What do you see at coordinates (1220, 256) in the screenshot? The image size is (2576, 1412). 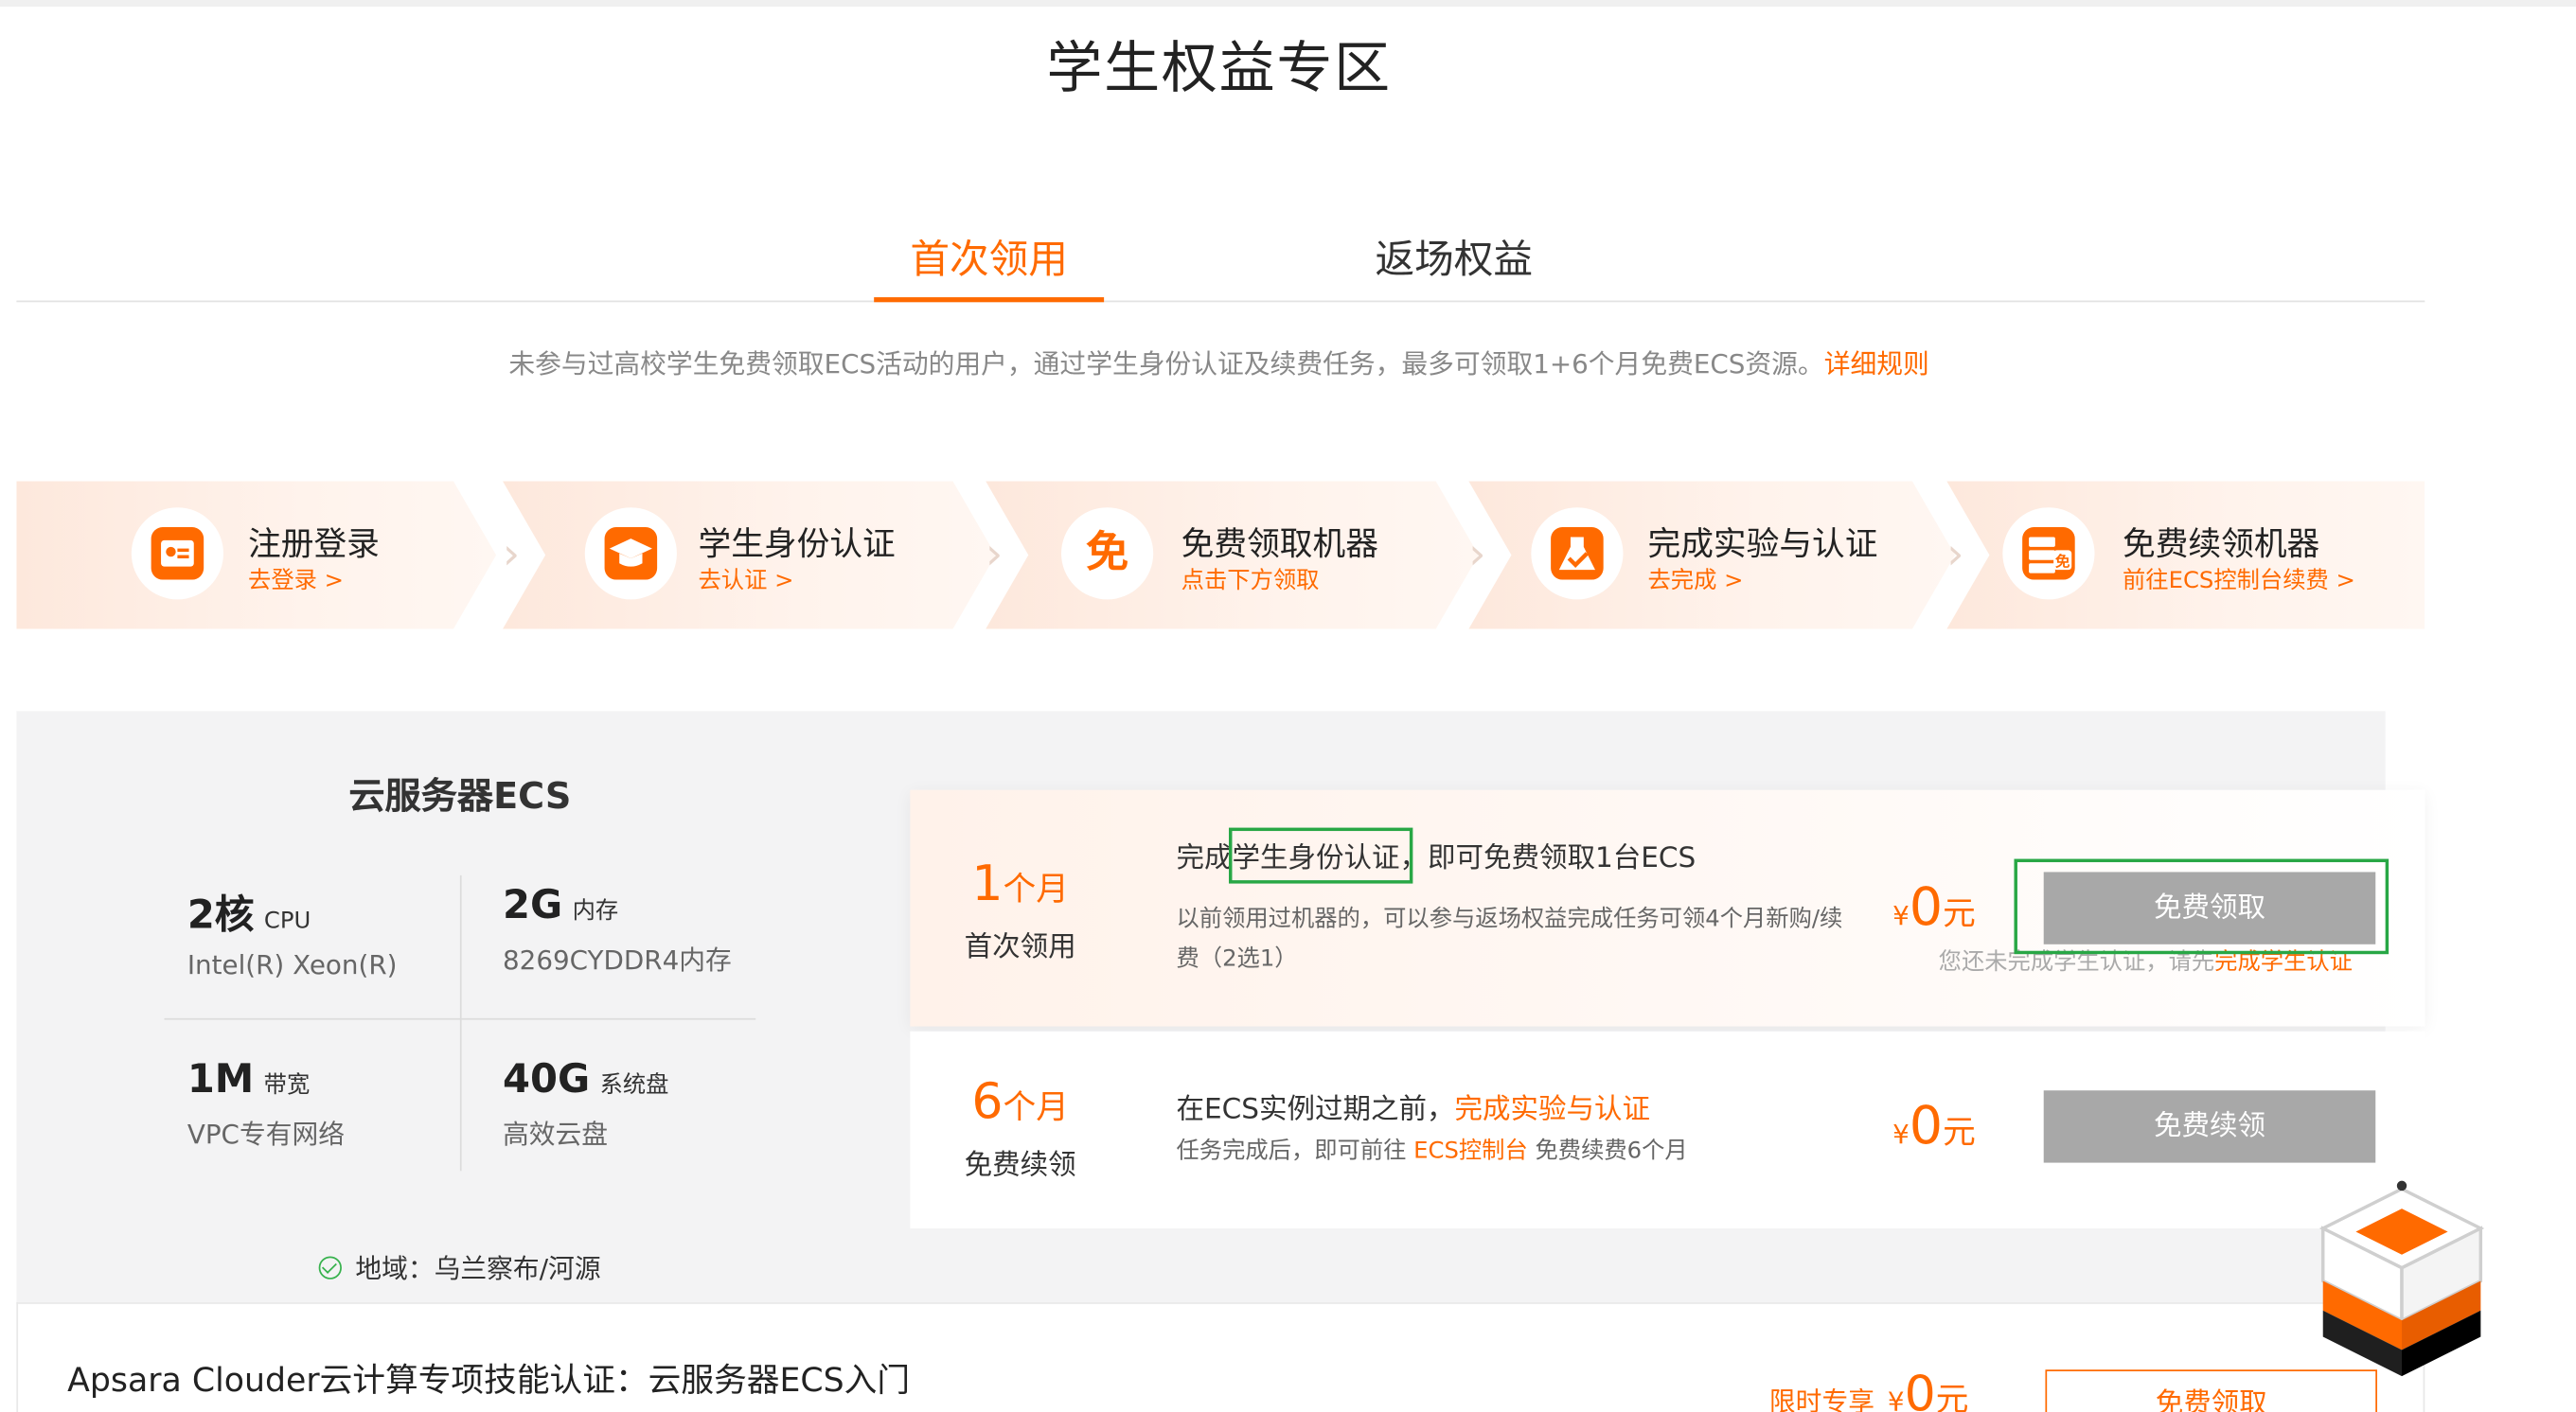 I see `tab-bar: 首次领用 返场权益` at bounding box center [1220, 256].